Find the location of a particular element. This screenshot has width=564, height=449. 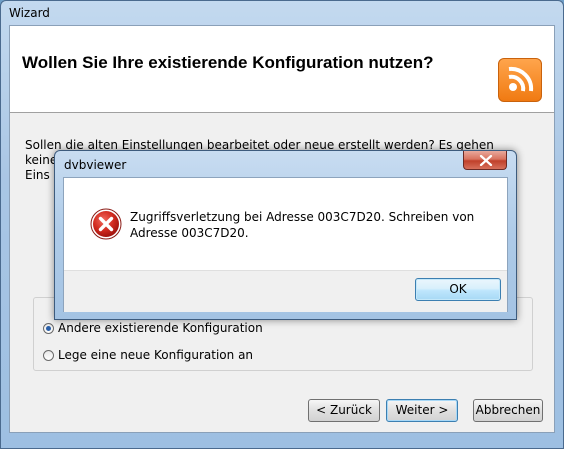

radio-new-config: Lege eine neue Konfiguration an is located at coordinates (148, 355).